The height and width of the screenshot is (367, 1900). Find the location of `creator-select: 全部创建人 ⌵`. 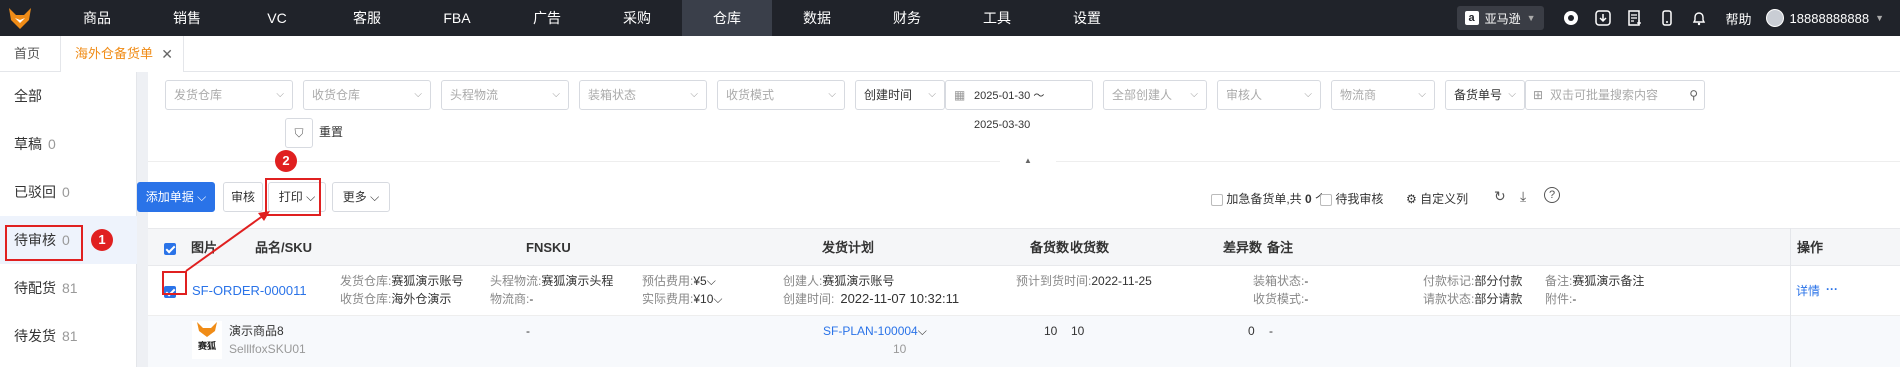

creator-select: 全部创建人 ⌵ is located at coordinates (1155, 95).